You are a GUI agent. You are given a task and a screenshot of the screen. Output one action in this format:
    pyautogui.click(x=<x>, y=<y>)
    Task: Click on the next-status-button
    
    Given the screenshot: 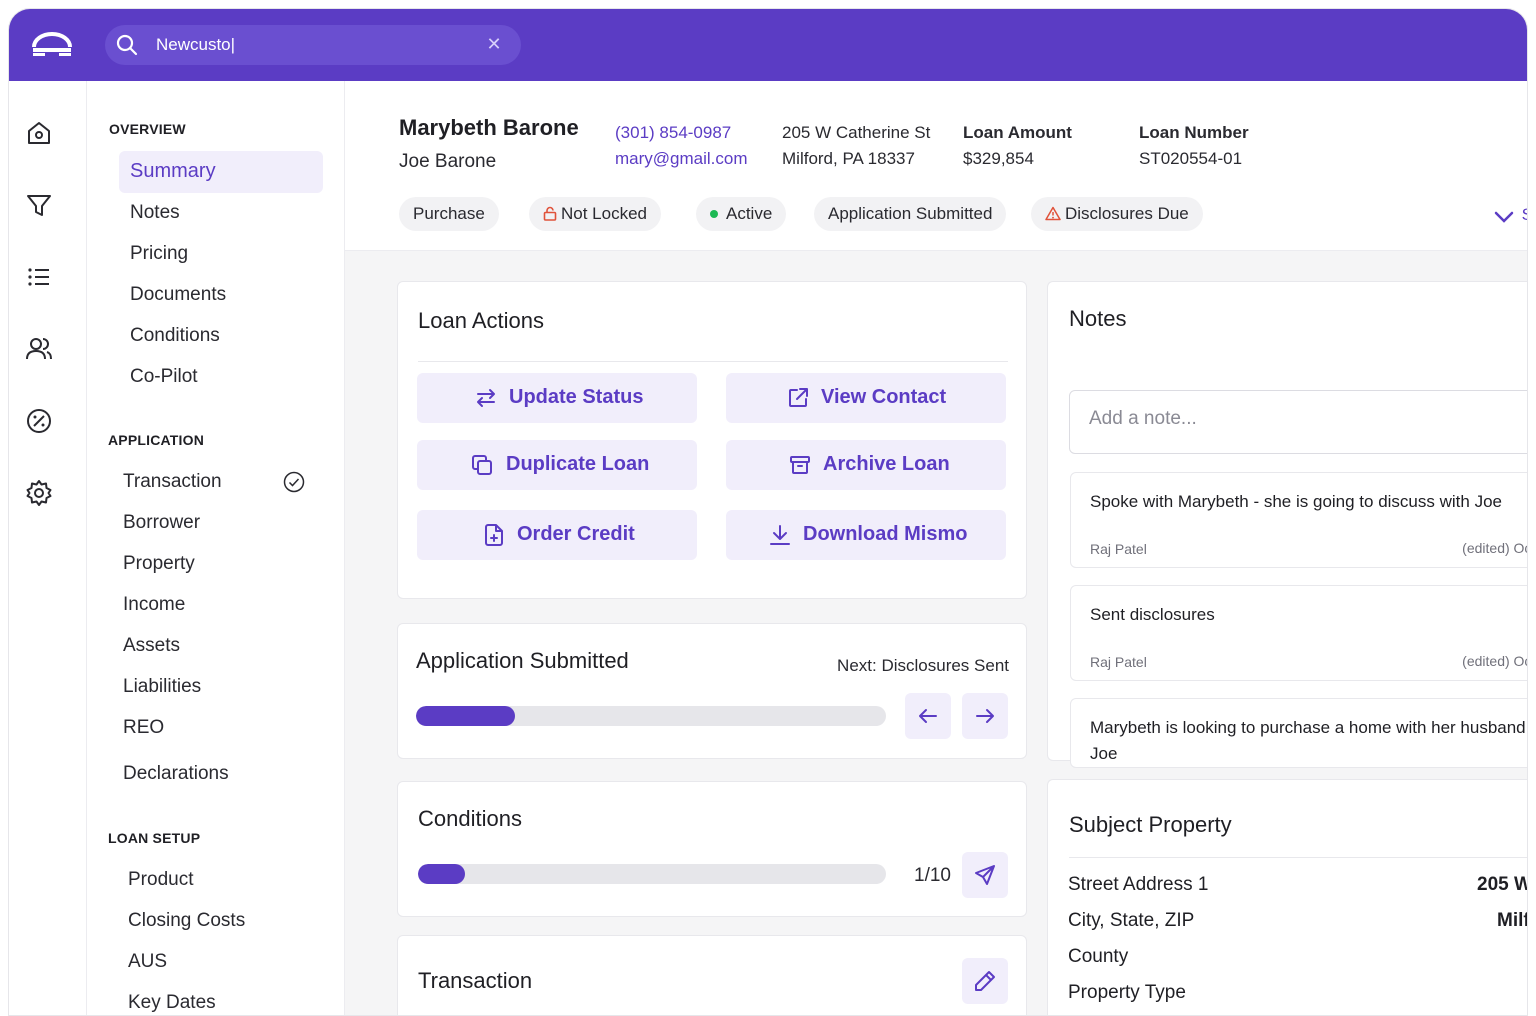 What is the action you would take?
    pyautogui.click(x=985, y=716)
    